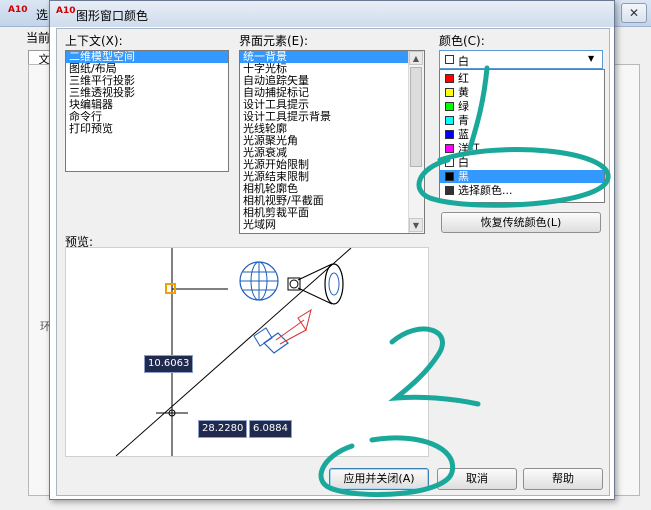  Describe the element at coordinates (513, 177) in the screenshot. I see `annotation-ellipse-color` at that location.